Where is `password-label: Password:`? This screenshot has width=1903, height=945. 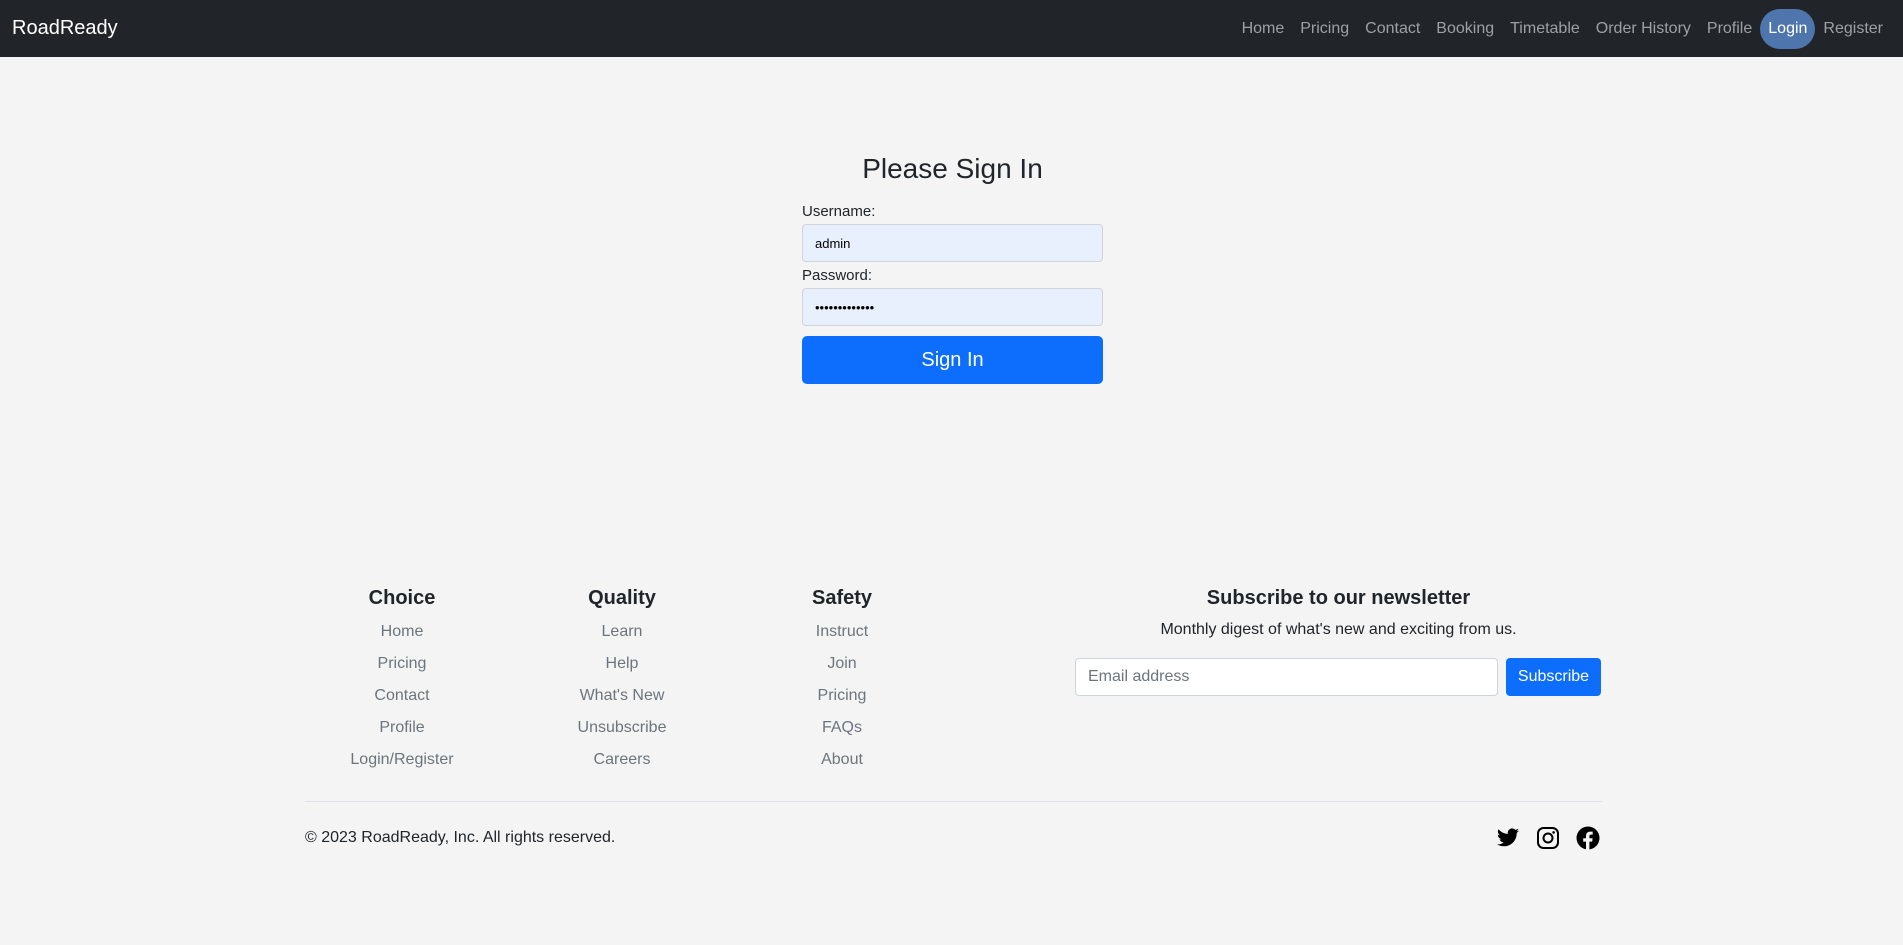 password-label: Password: is located at coordinates (837, 275).